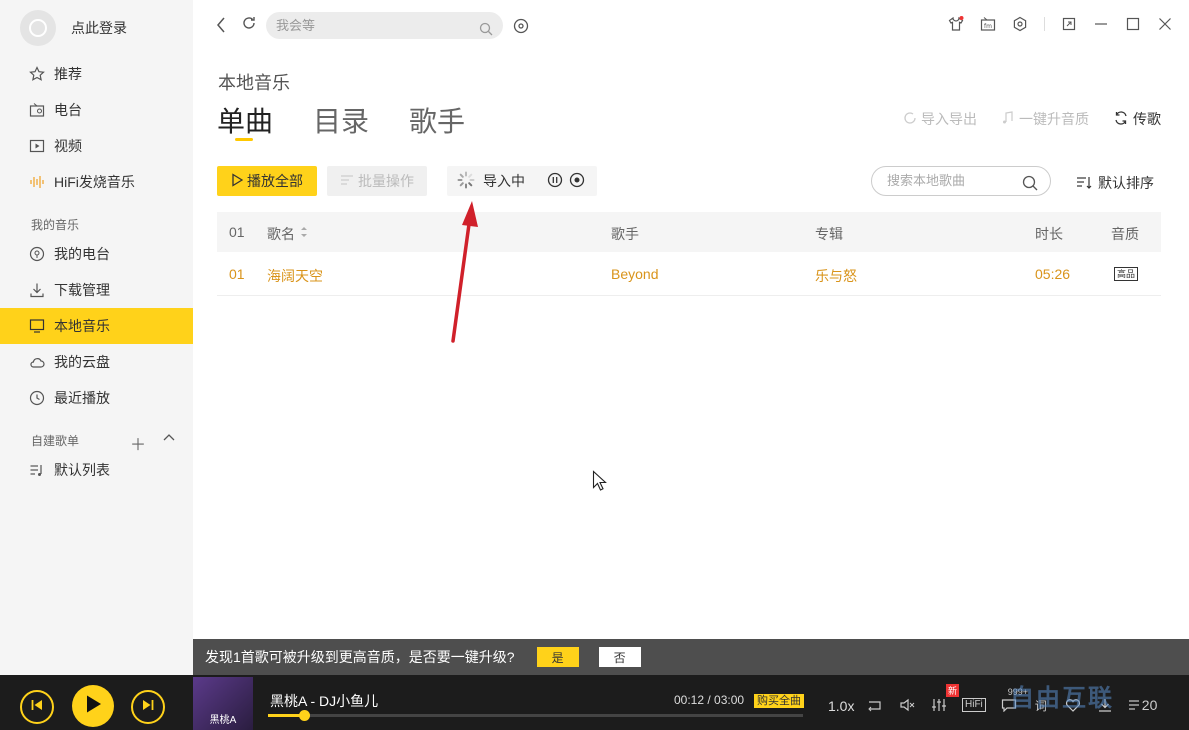 The height and width of the screenshot is (730, 1189). Describe the element at coordinates (82, 254) in the screenshot. I see `sidebar-item-label: 我的电台` at that location.